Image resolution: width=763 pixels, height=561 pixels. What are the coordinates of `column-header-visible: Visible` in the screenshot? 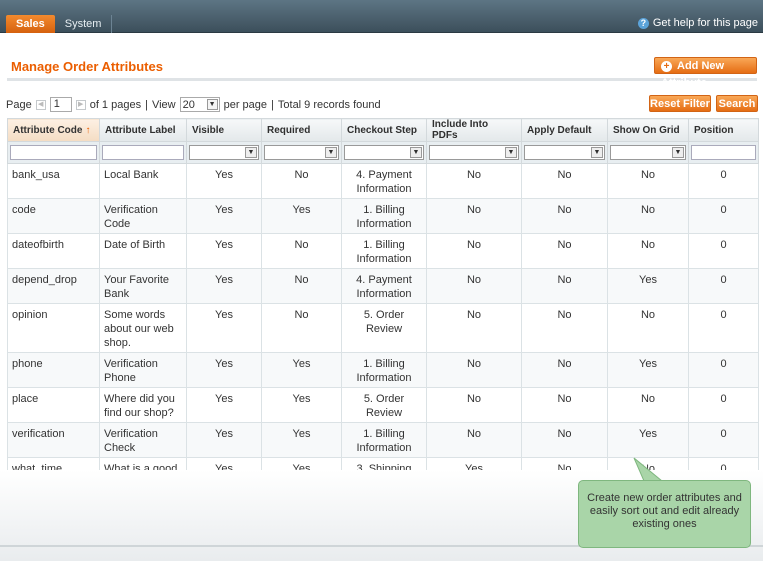 It's located at (224, 130).